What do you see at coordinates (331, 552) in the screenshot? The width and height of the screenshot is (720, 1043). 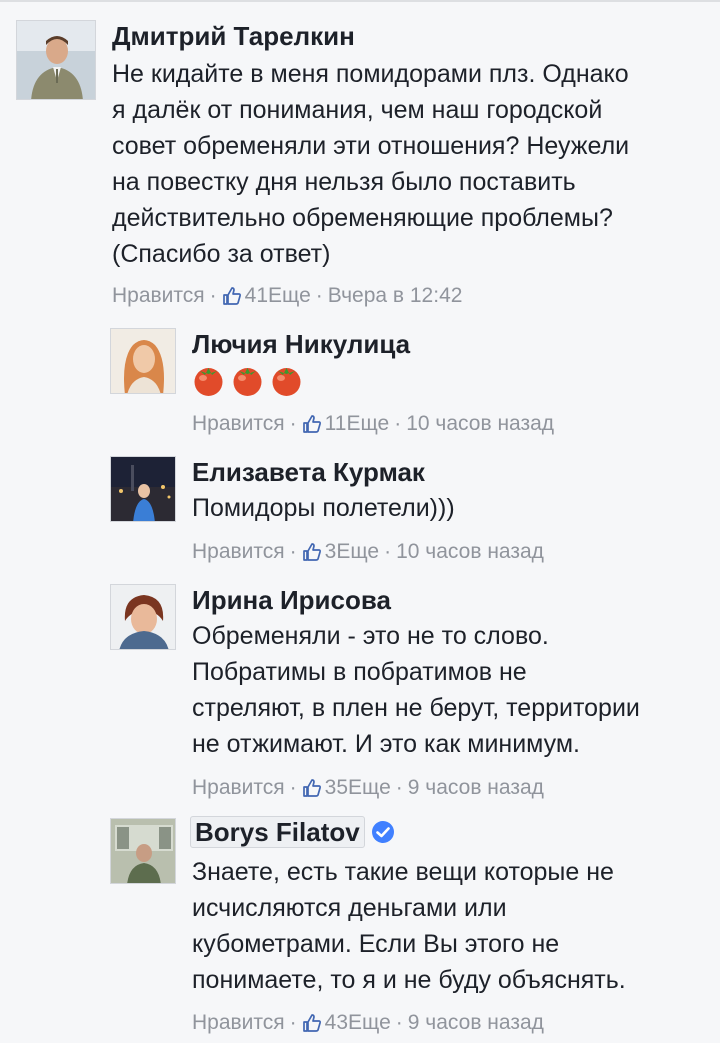 I see `like-count: 3` at bounding box center [331, 552].